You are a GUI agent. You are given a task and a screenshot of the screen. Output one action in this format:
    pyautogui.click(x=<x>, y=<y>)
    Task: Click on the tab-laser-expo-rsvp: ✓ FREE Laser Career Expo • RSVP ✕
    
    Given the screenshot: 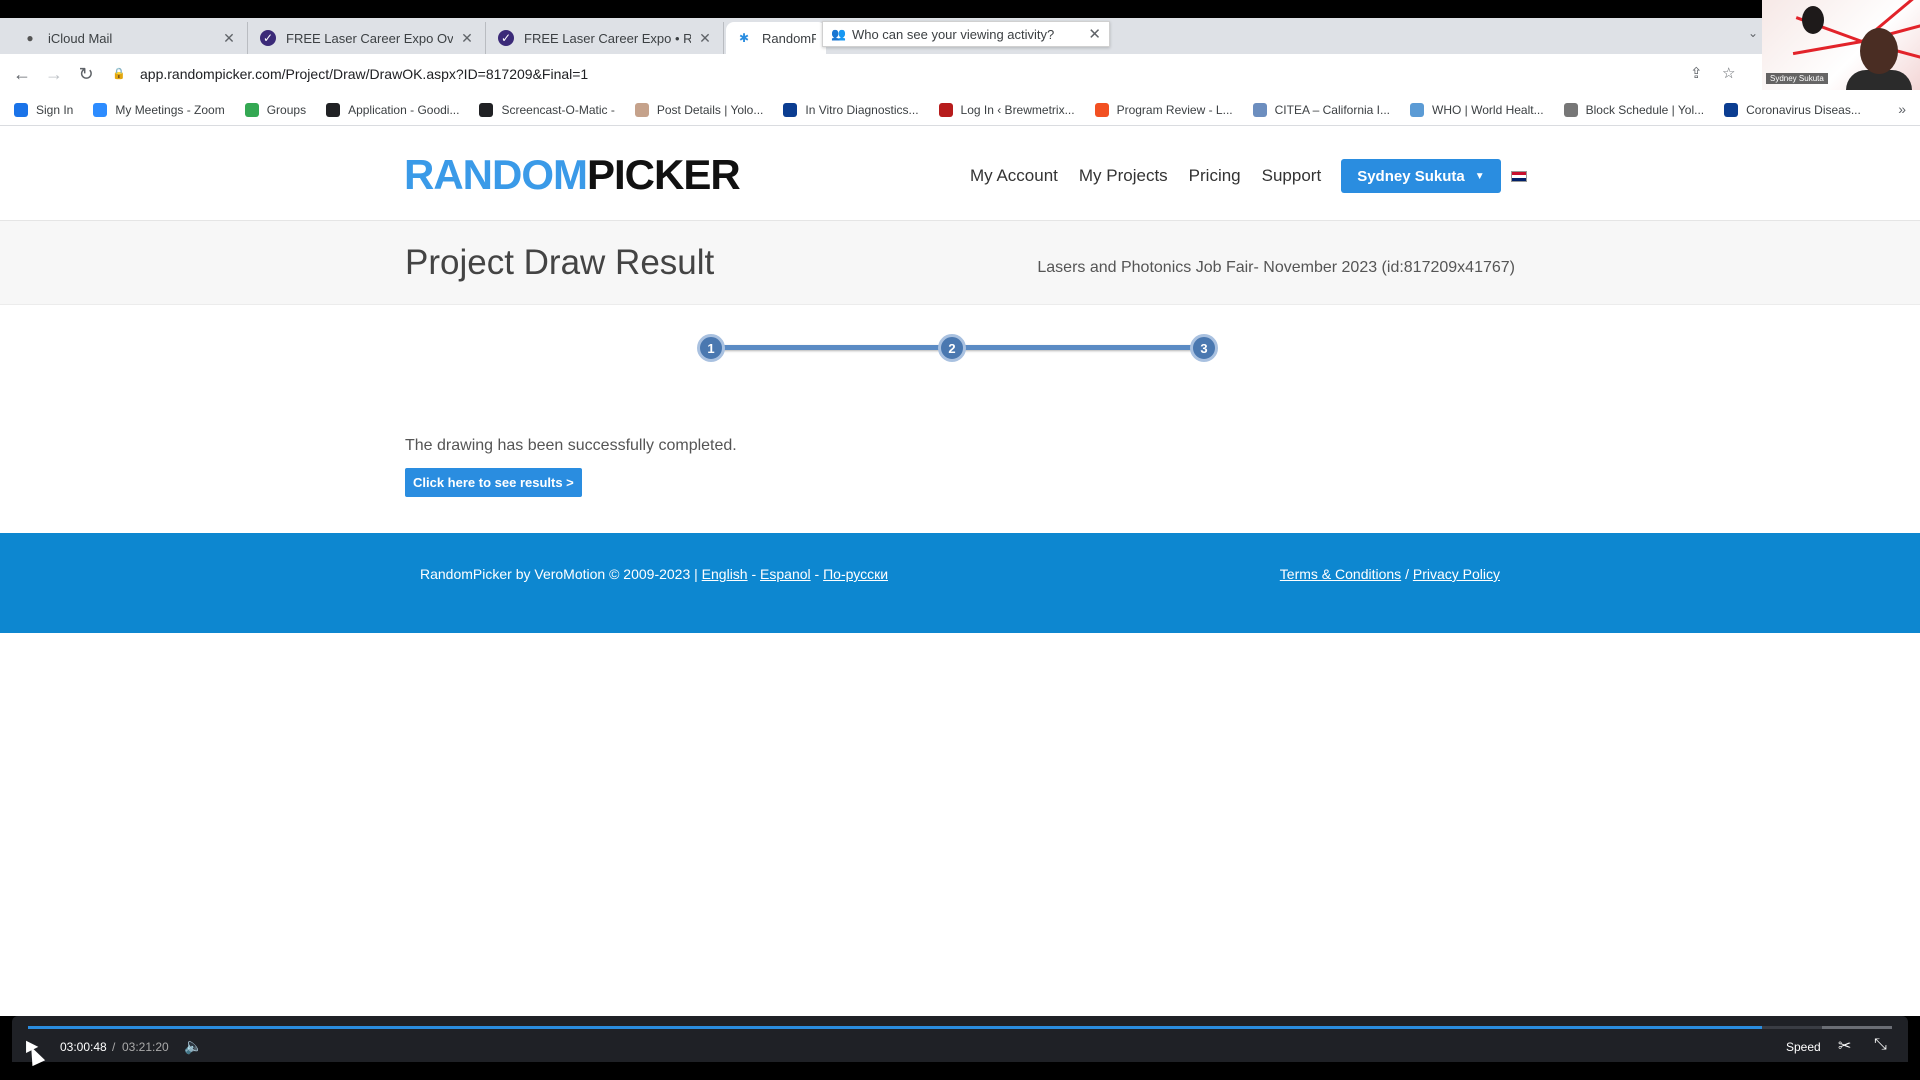 What is the action you would take?
    pyautogui.click(x=606, y=38)
    